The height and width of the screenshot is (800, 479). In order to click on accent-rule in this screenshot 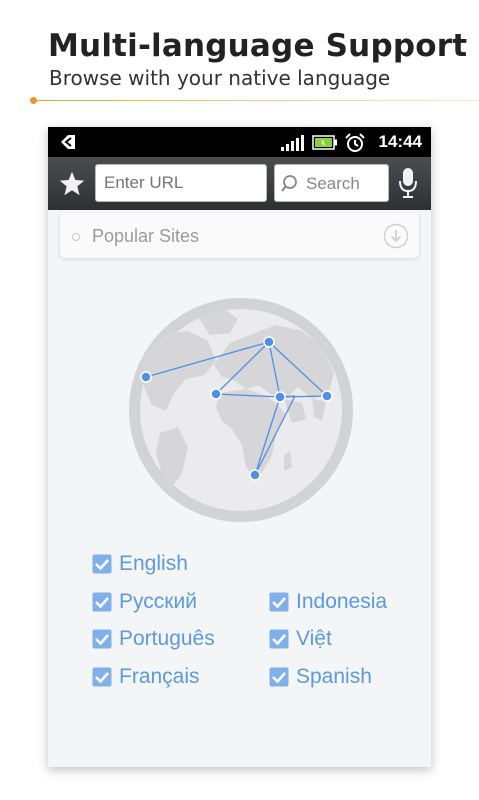, I will do `click(256, 100)`.